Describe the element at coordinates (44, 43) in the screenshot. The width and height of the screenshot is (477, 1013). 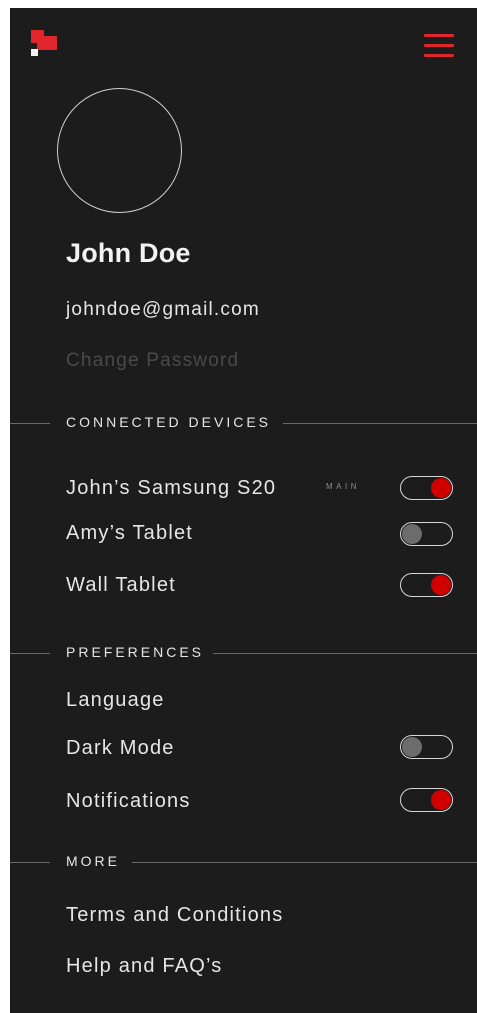
I see `logo-icon` at that location.